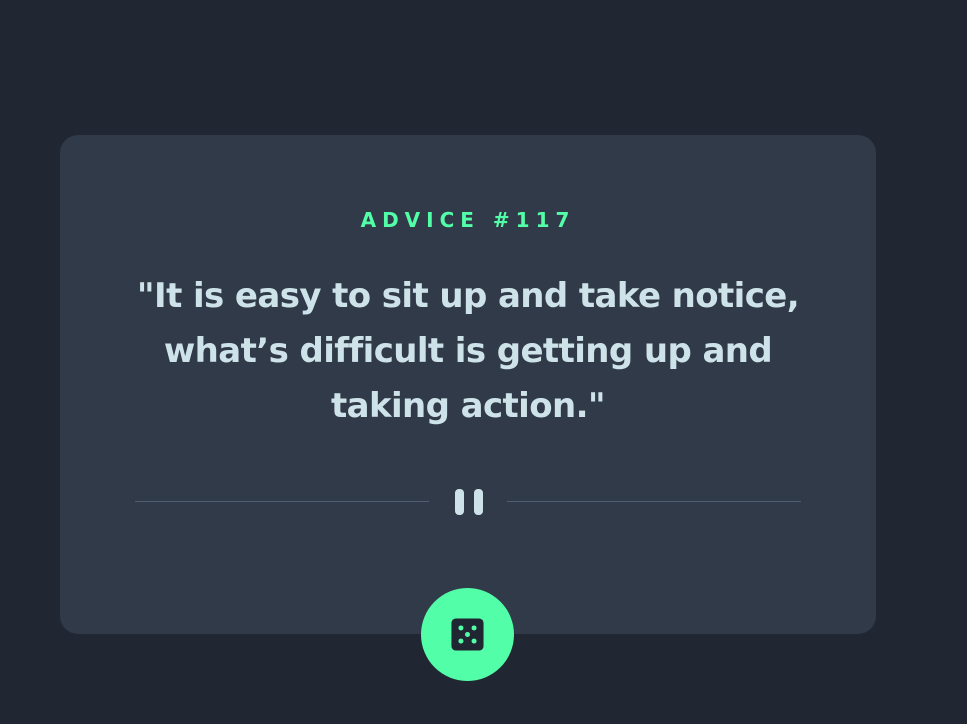 The image size is (967, 724). What do you see at coordinates (478, 502) in the screenshot?
I see `pause-bar-right` at bounding box center [478, 502].